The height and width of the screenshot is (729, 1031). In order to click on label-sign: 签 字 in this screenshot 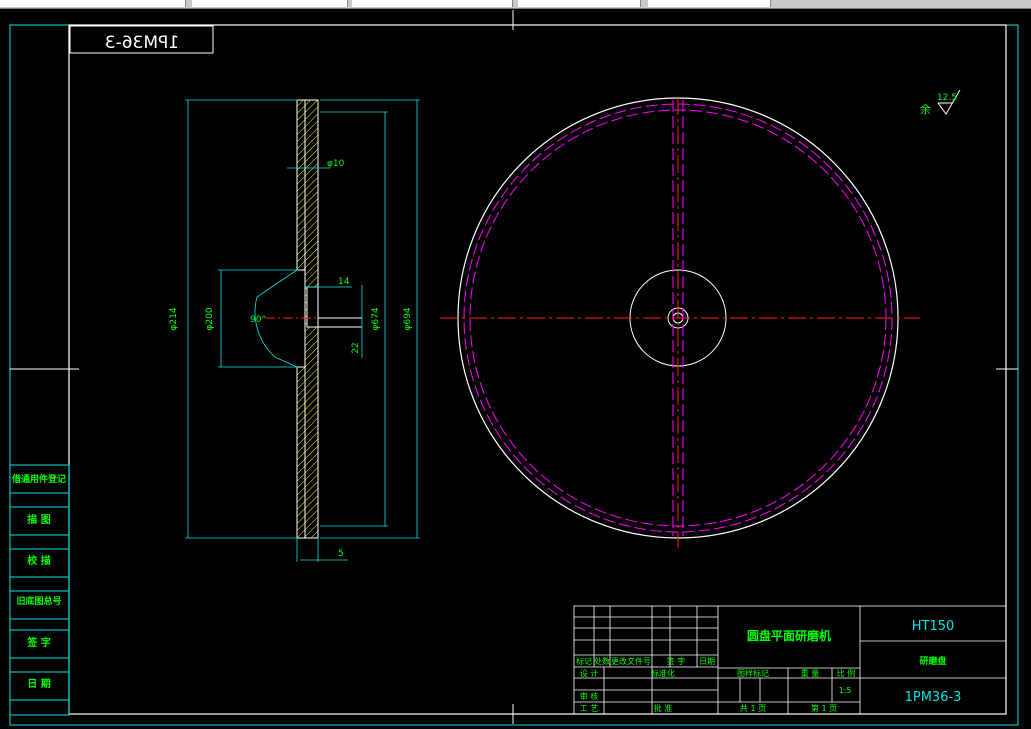, I will do `click(676, 661)`.